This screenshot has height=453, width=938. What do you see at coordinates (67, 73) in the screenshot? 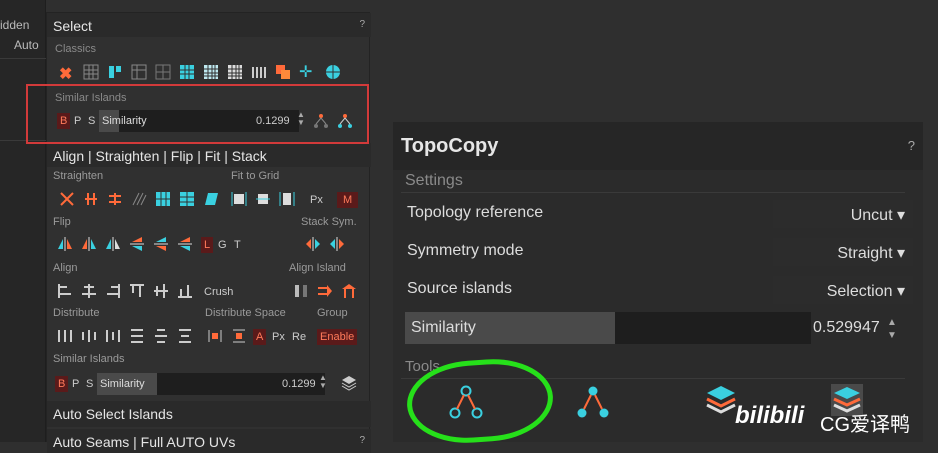
I see `deselect-x-icon: ✖` at bounding box center [67, 73].